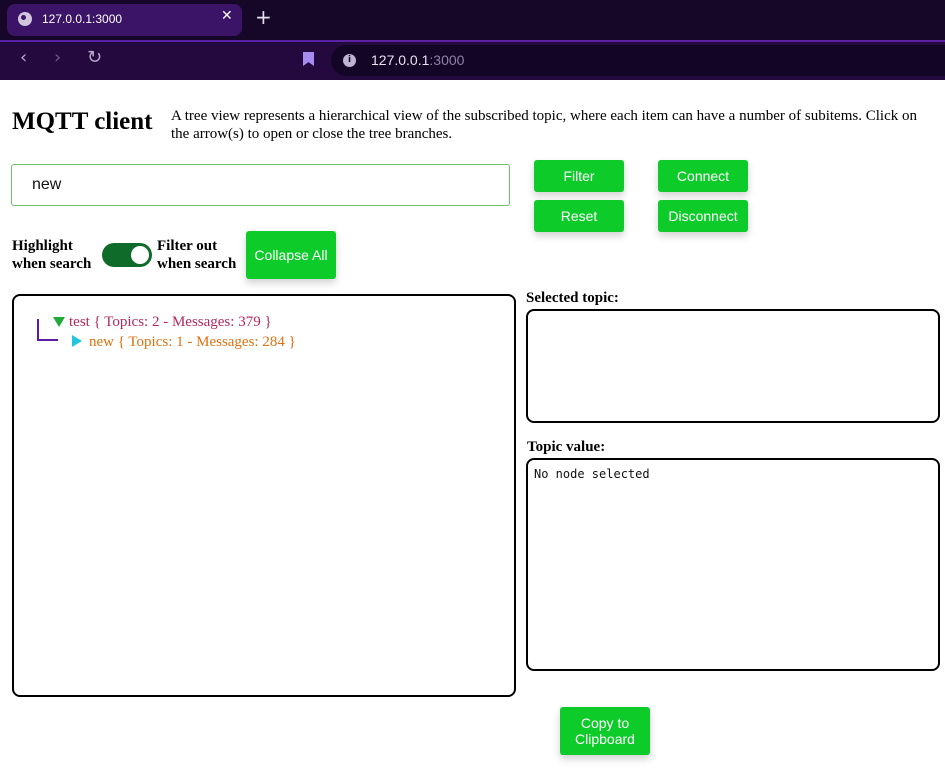 The height and width of the screenshot is (768, 945). What do you see at coordinates (579, 176) in the screenshot?
I see `filter-button: Filter` at bounding box center [579, 176].